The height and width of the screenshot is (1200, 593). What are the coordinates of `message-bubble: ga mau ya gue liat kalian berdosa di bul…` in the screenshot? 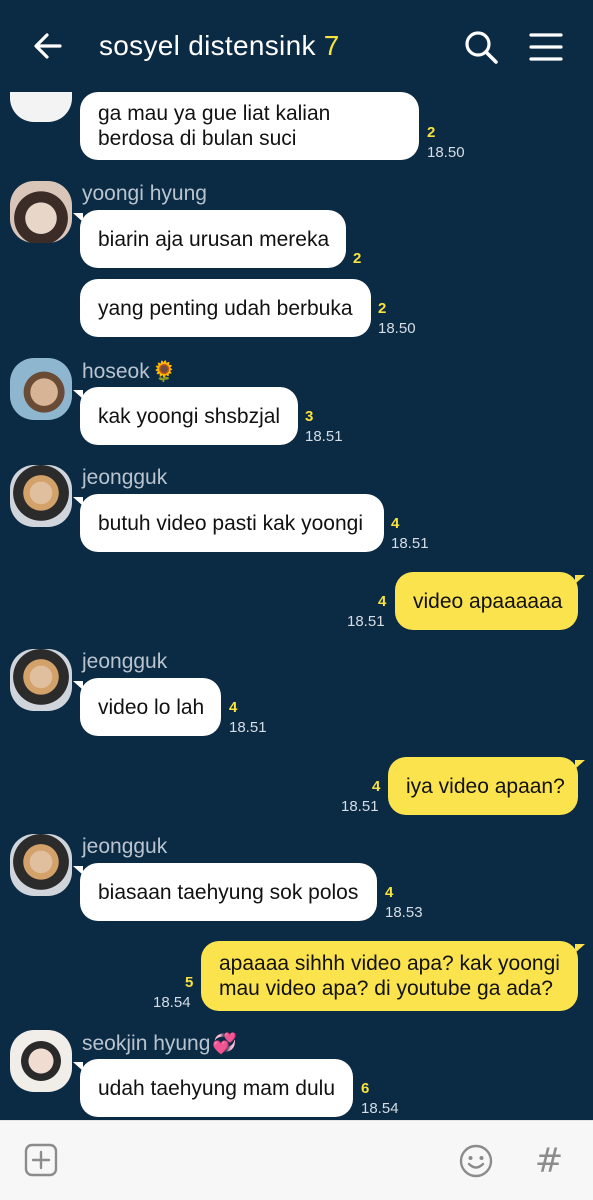 It's located at (249, 126).